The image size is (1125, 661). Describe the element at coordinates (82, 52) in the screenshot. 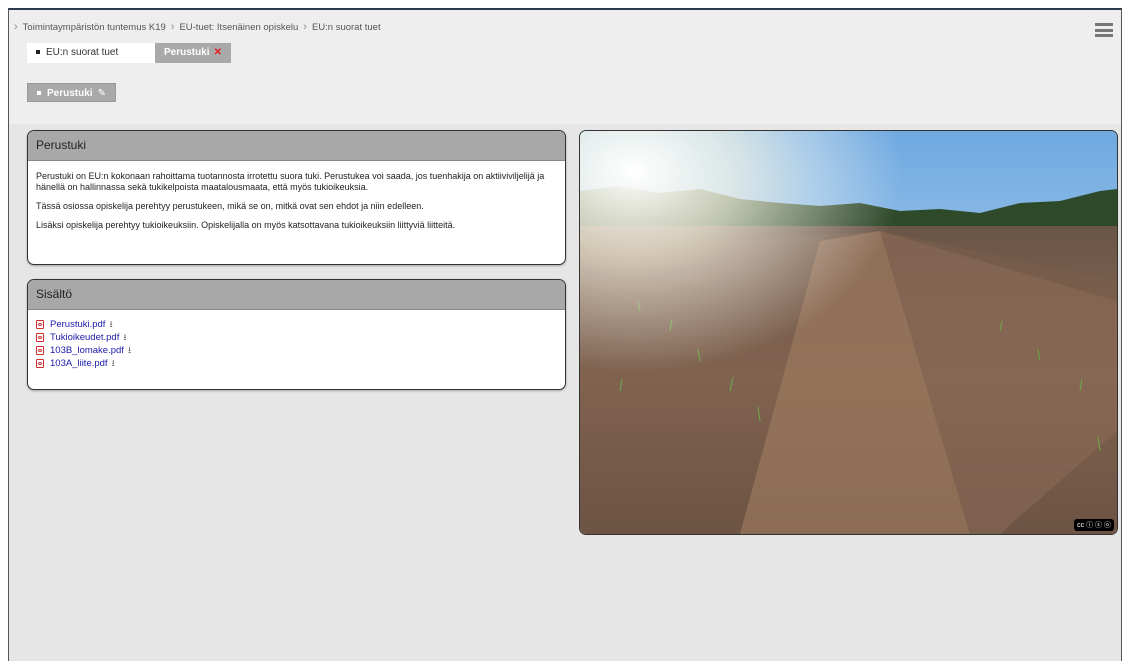

I see `tab-label: EU:n suorat tuet` at that location.